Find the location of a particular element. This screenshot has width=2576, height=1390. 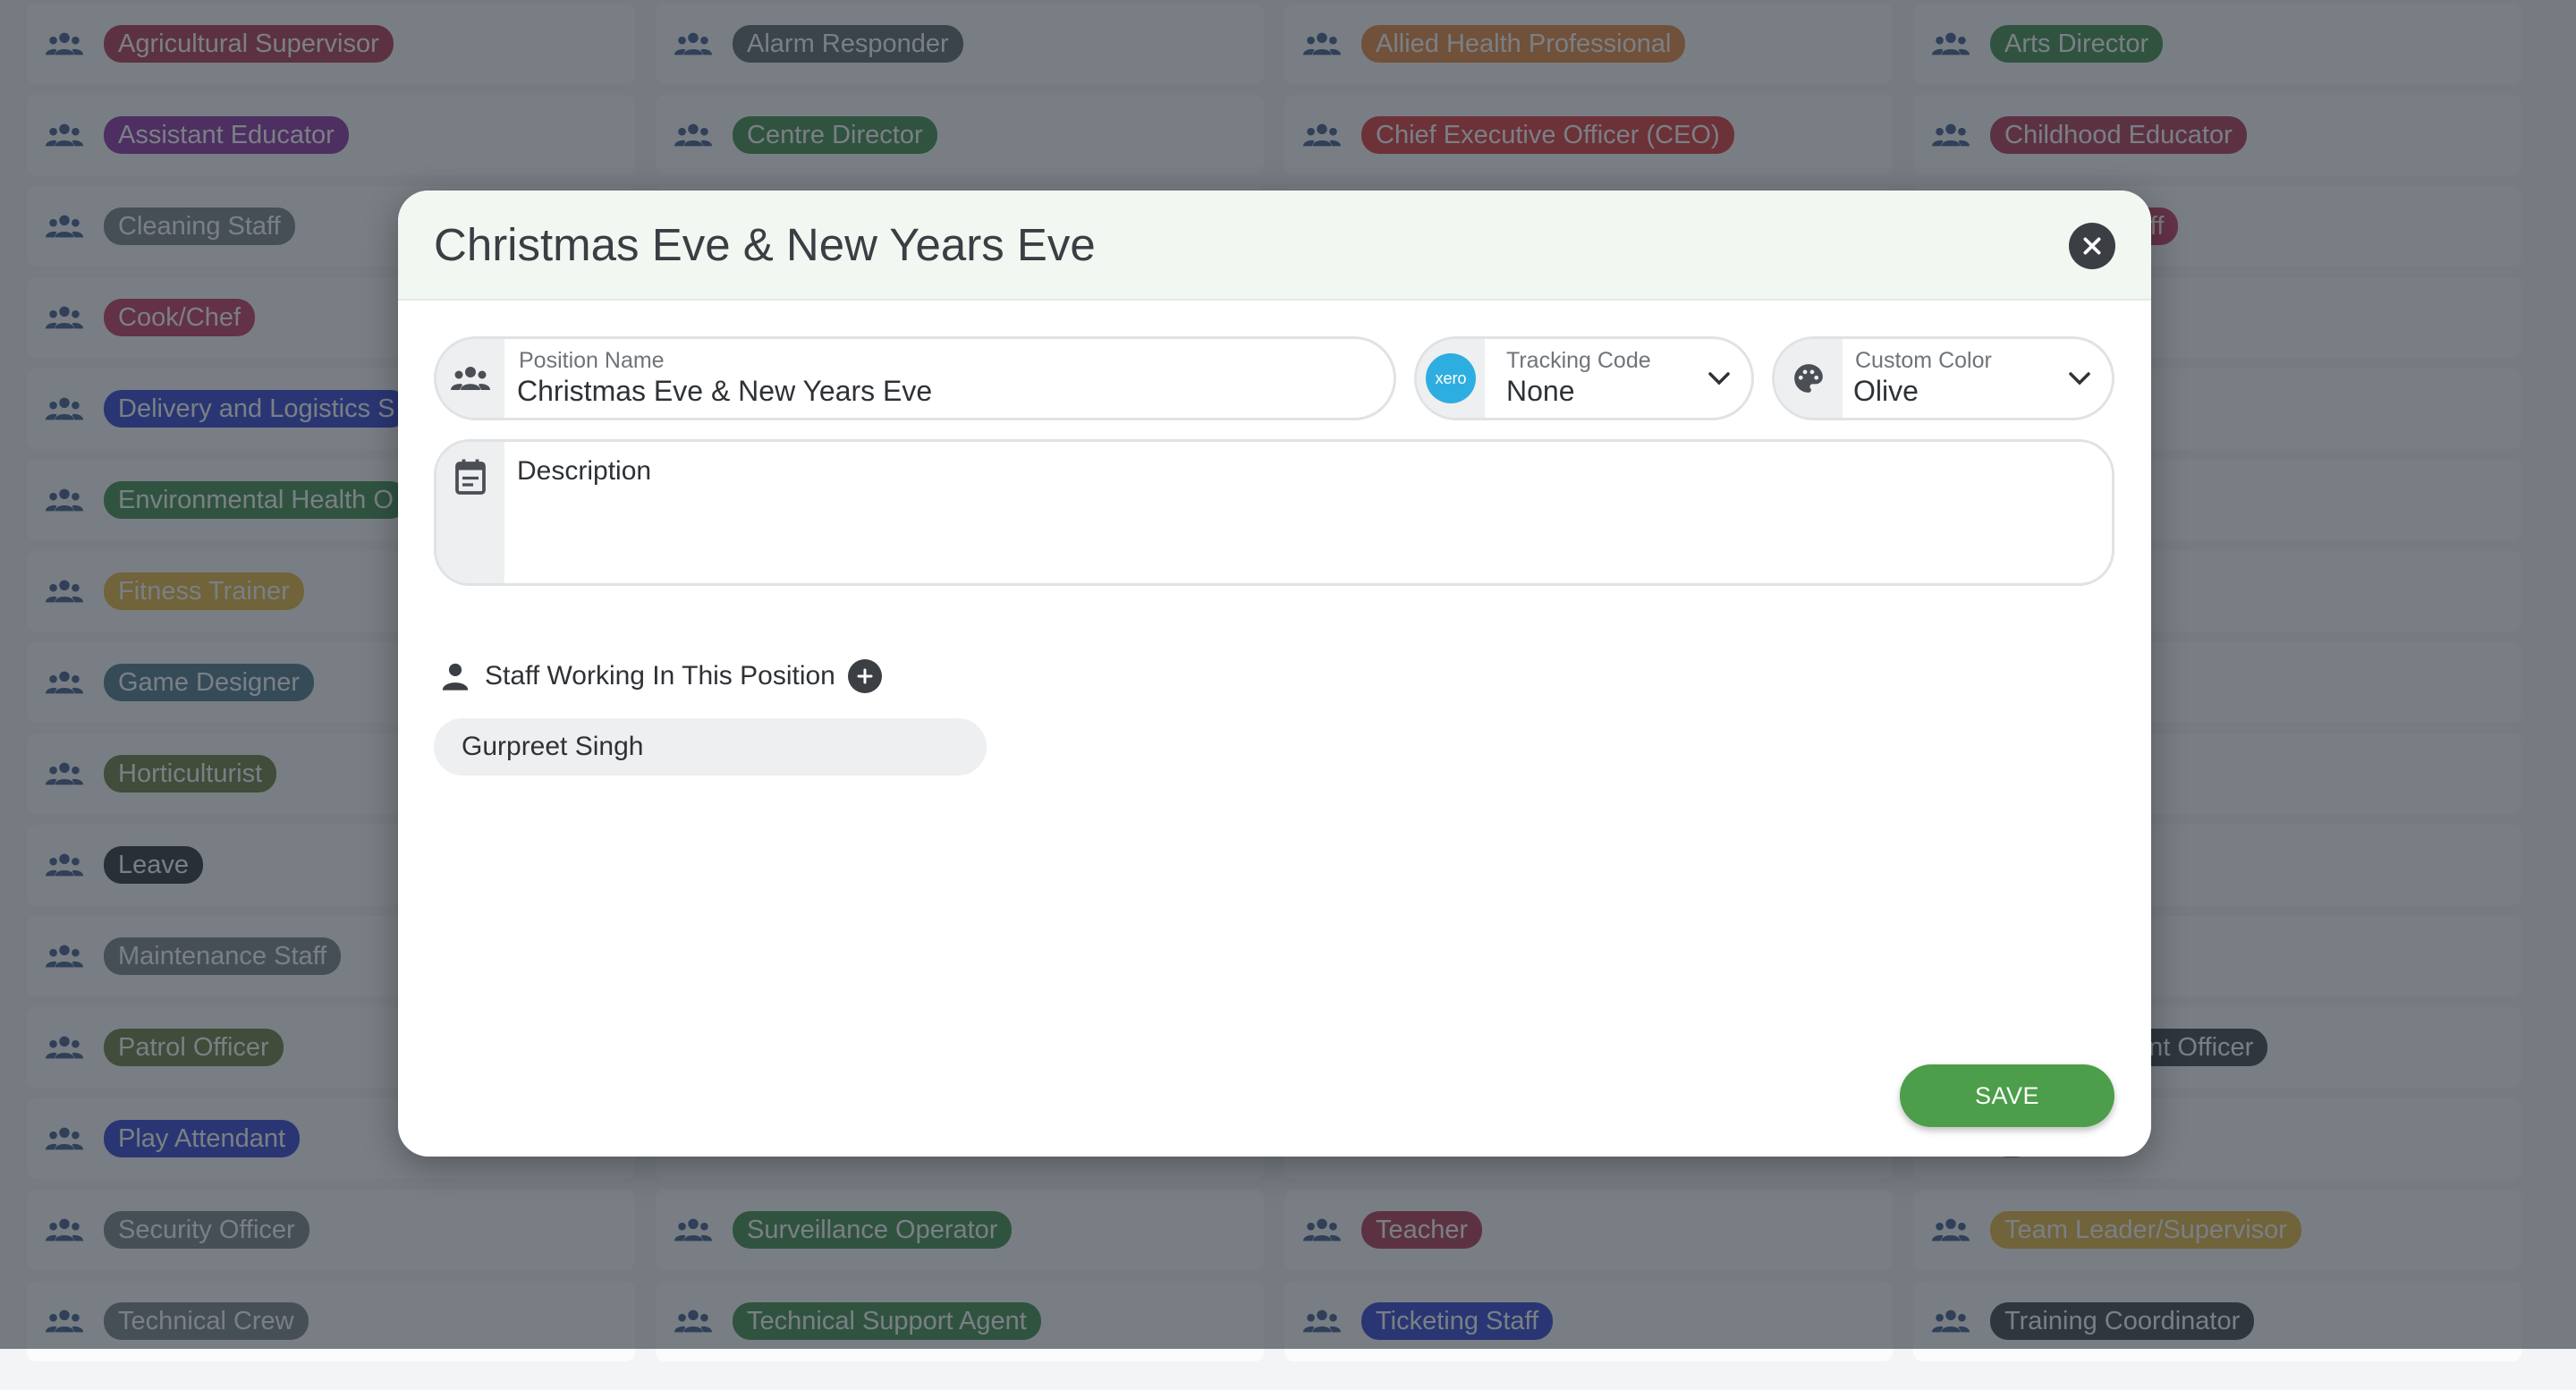

tracking-code-label: Tracking Code is located at coordinates (1578, 360).